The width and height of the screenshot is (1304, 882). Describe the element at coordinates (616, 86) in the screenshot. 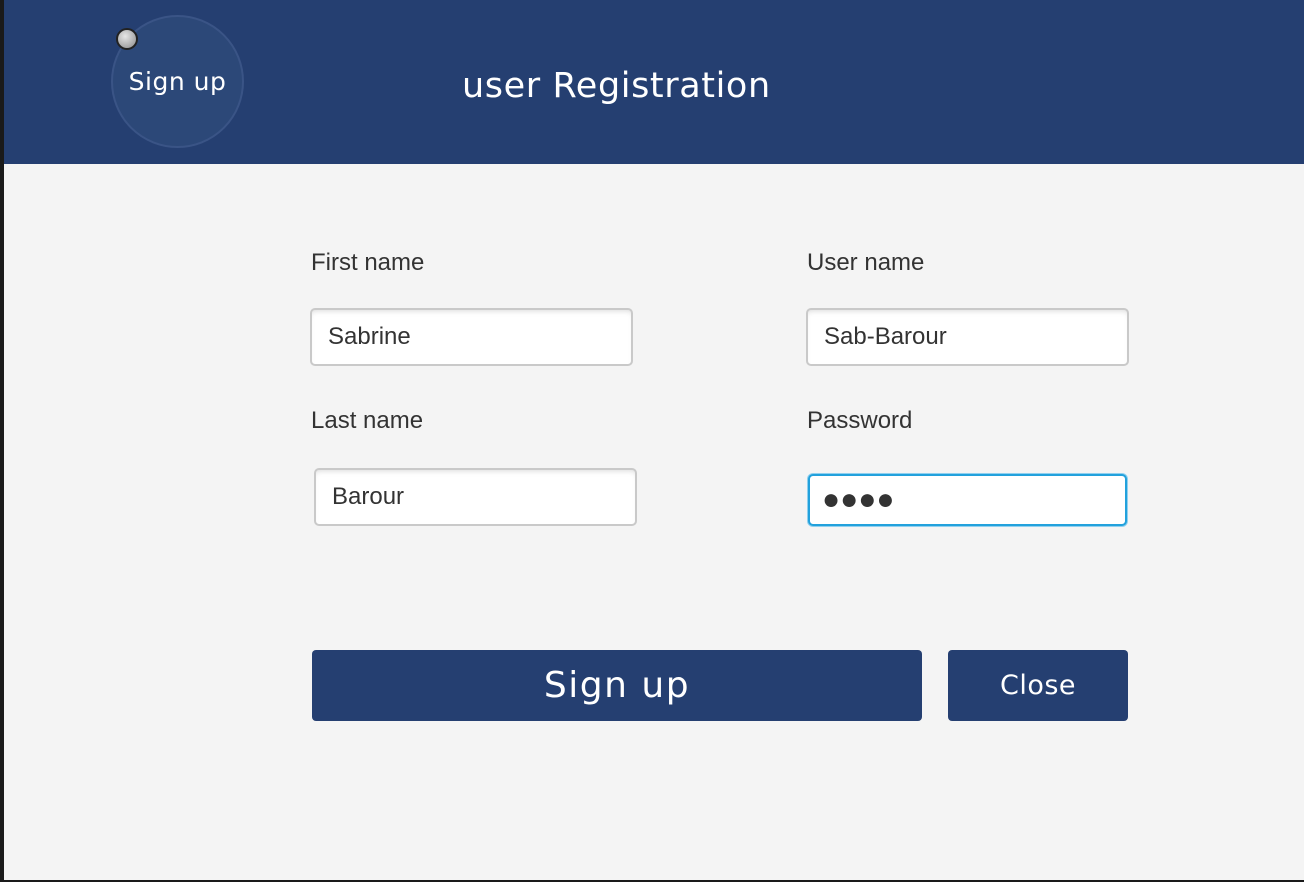

I see `page-title: user Registration` at that location.